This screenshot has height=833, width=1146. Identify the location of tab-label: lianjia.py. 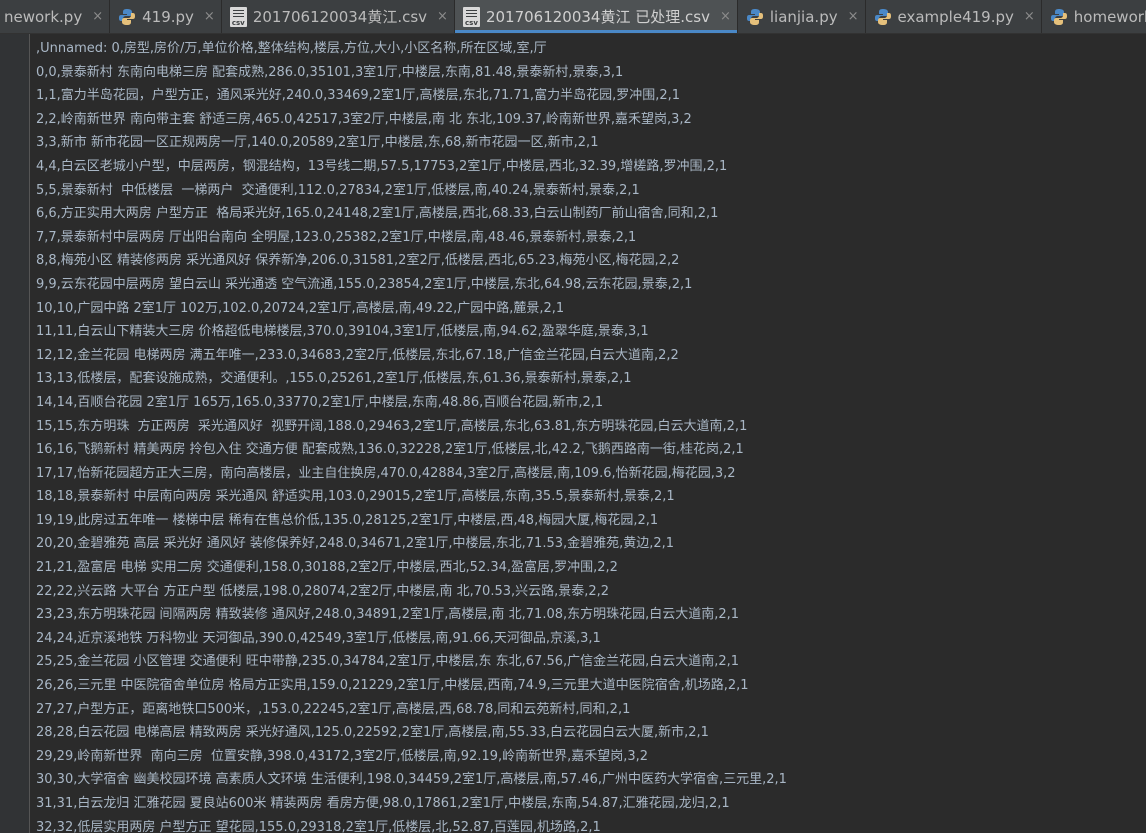
(803, 16).